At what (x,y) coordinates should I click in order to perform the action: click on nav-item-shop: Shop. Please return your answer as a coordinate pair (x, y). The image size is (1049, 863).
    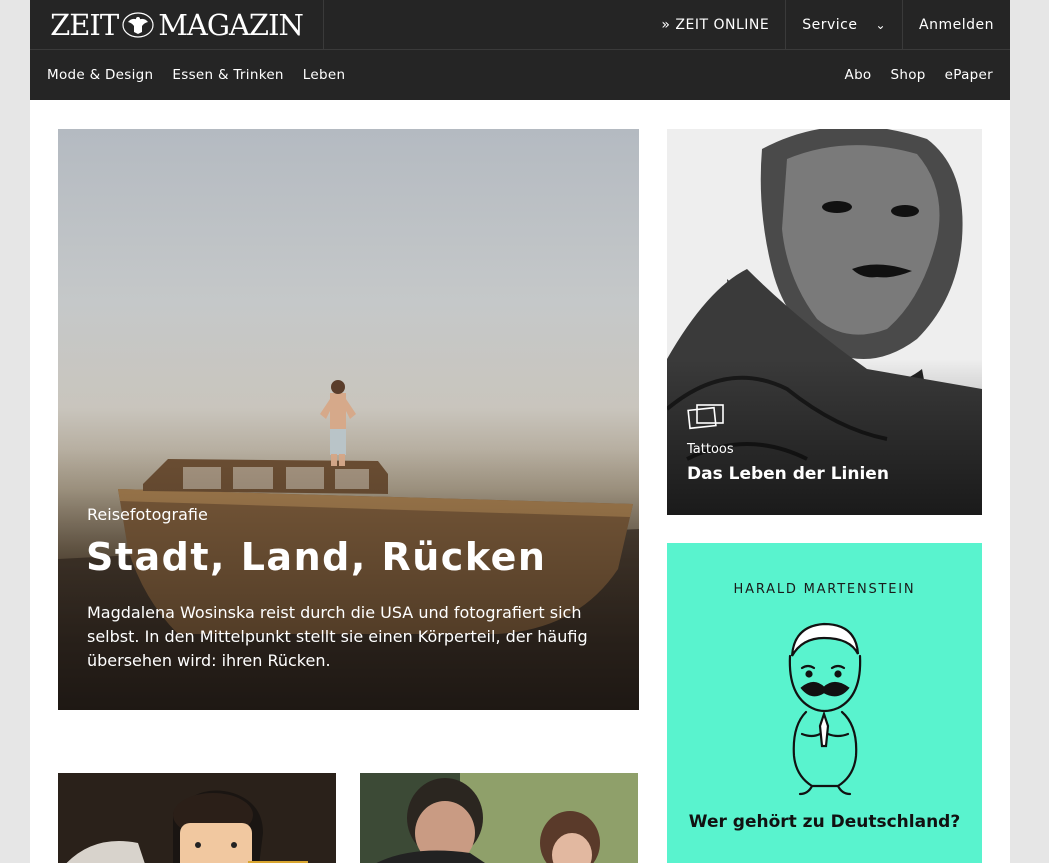
    Looking at the image, I should click on (908, 75).